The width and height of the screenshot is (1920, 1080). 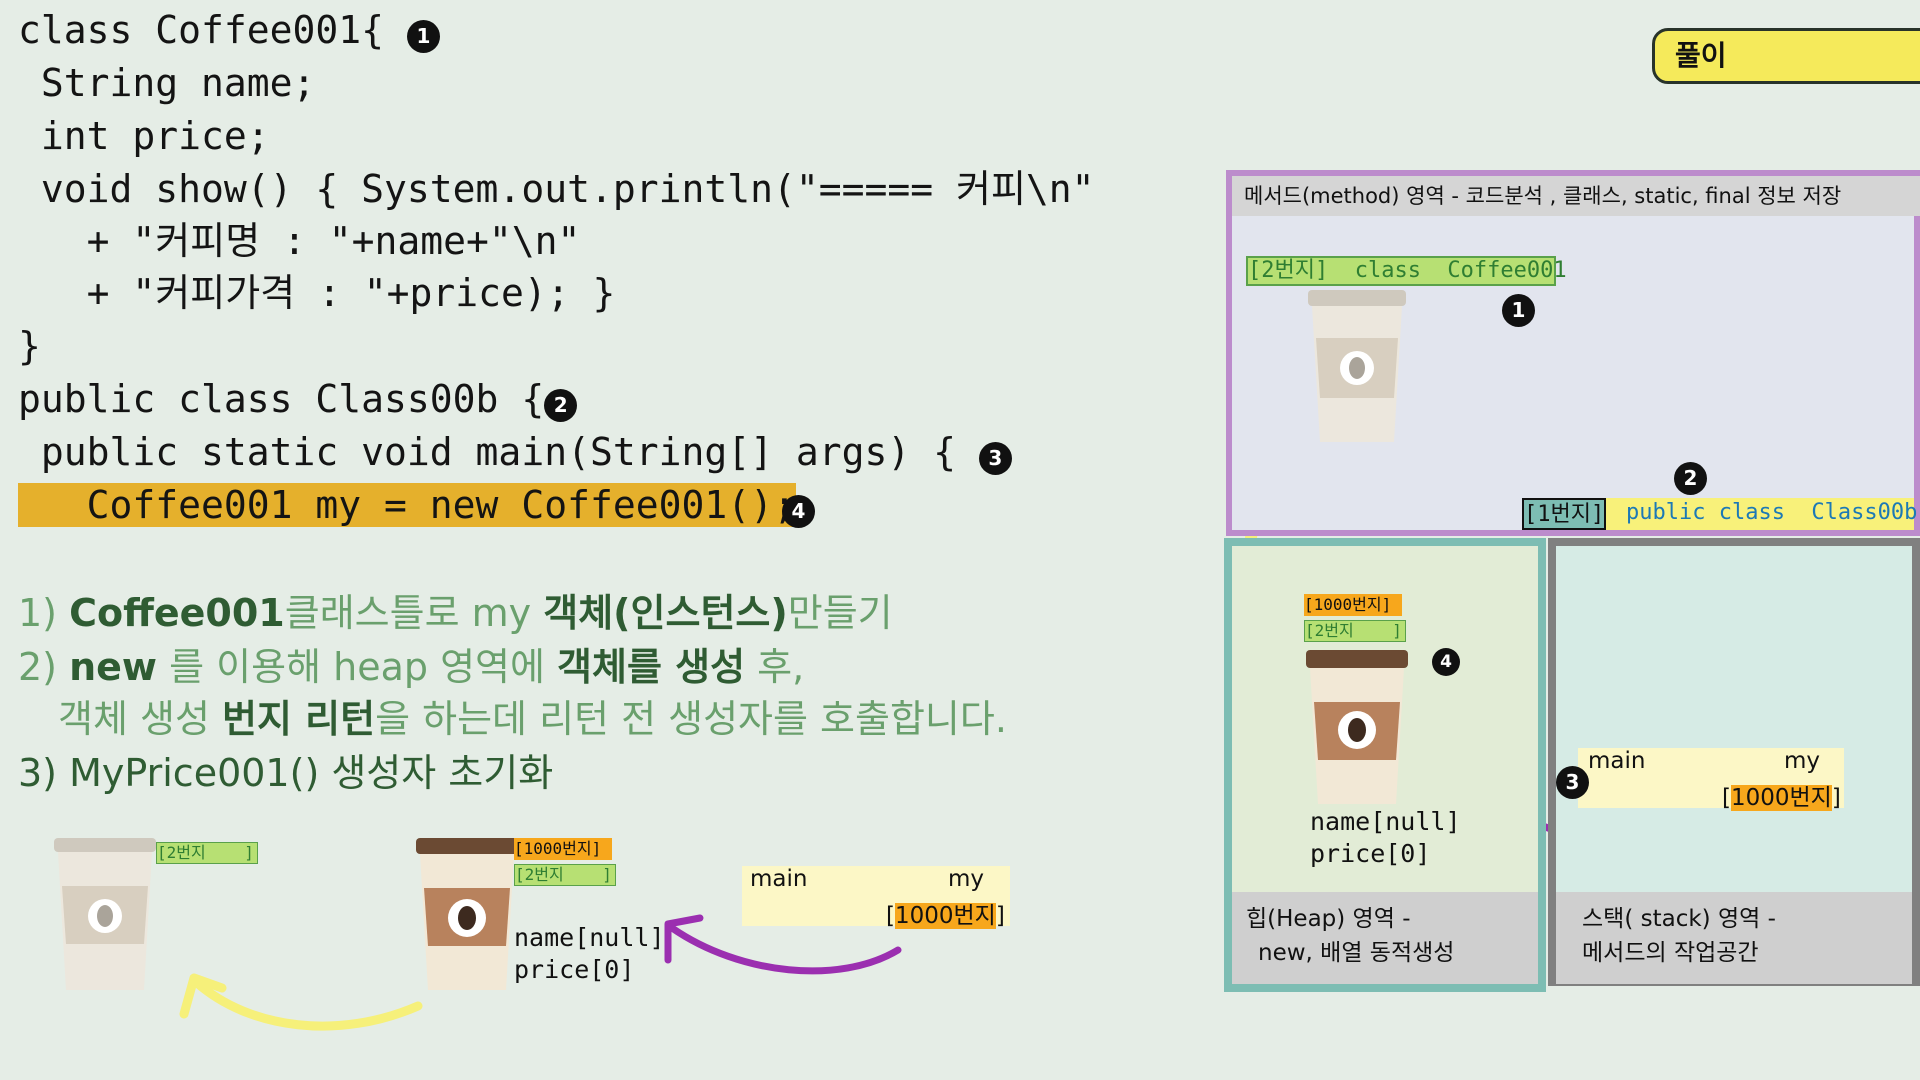 I want to click on coffee-cup-icon, so click(x=1357, y=727).